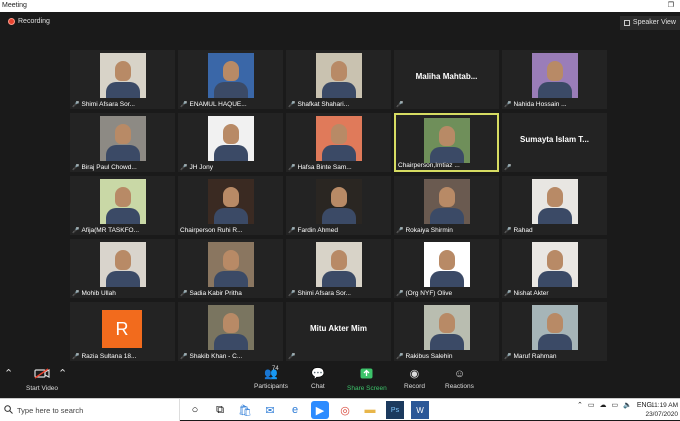 The image size is (680, 421). I want to click on participant-tile: 🎤 Sadia Kabir Pritha, so click(230, 268).